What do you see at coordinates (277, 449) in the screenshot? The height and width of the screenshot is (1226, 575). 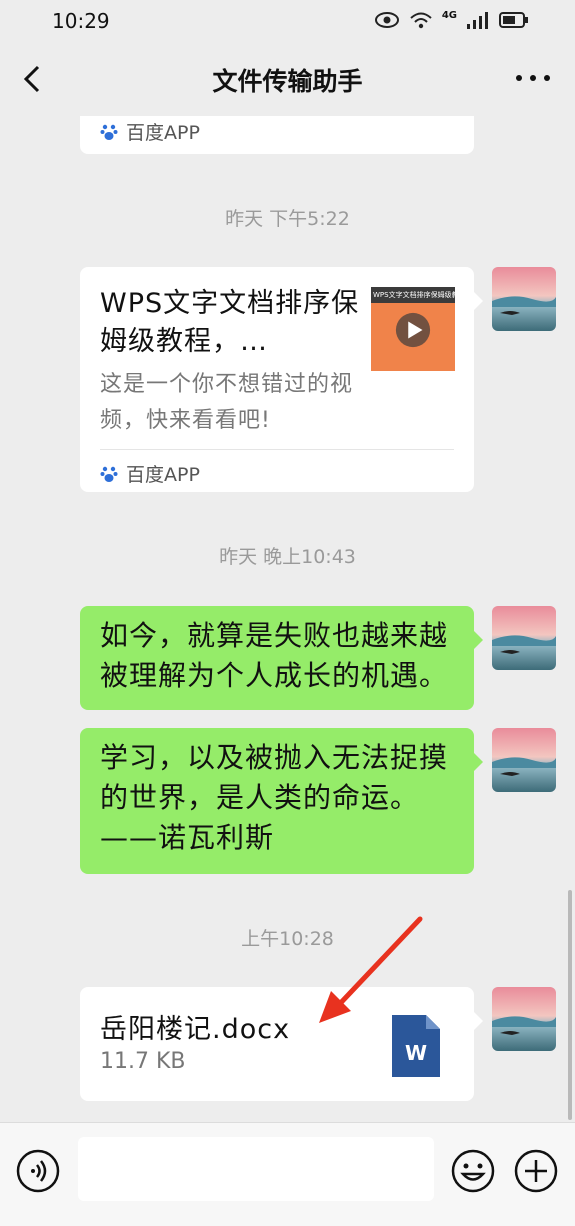 I see `card-divider` at bounding box center [277, 449].